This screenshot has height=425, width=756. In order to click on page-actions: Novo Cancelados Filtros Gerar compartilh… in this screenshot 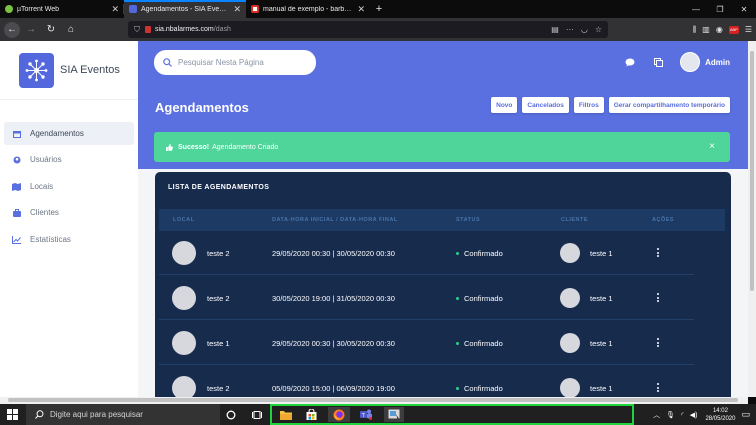, I will do `click(610, 105)`.